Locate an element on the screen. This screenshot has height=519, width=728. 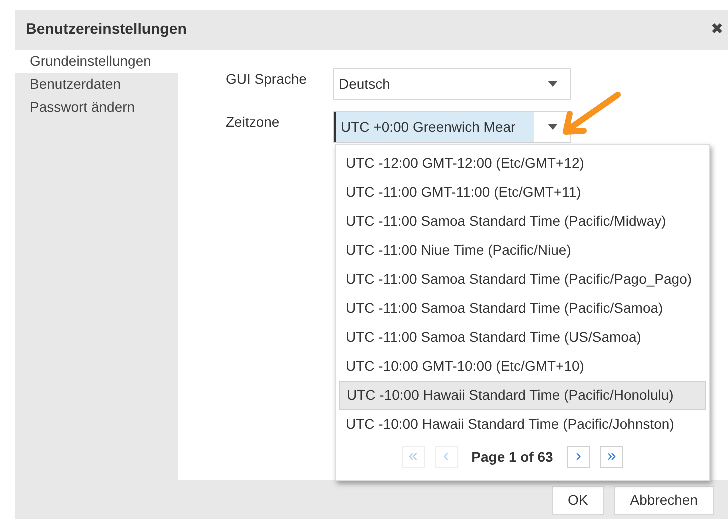
window-title: Benutzereinstellungen is located at coordinates (106, 30).